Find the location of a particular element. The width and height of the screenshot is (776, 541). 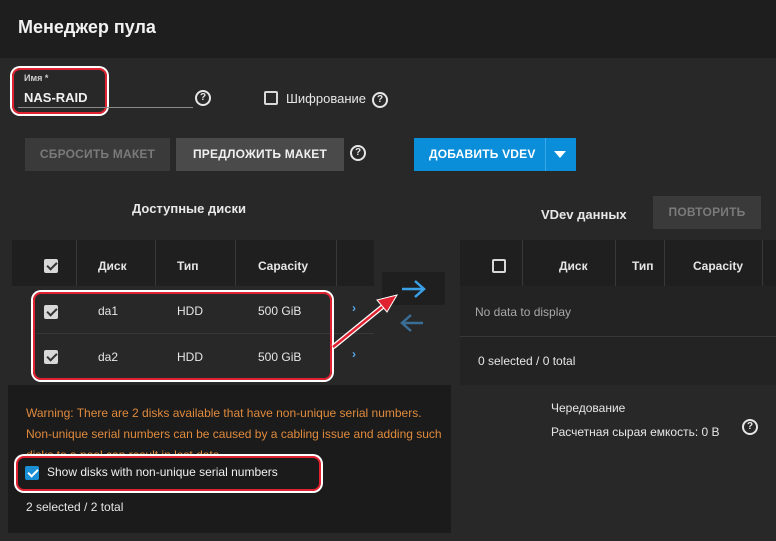

select-all-disks-checkbox is located at coordinates (51, 266).